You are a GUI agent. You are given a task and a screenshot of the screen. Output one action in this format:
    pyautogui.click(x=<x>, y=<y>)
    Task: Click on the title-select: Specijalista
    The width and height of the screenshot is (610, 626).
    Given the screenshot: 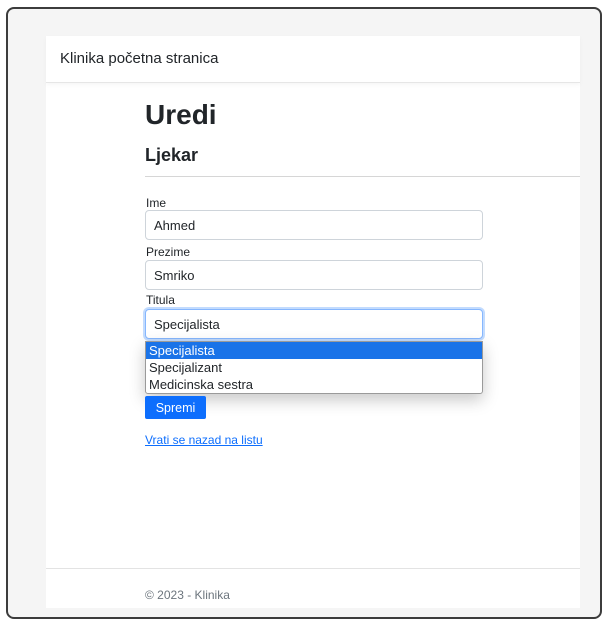 What is the action you would take?
    pyautogui.click(x=314, y=324)
    